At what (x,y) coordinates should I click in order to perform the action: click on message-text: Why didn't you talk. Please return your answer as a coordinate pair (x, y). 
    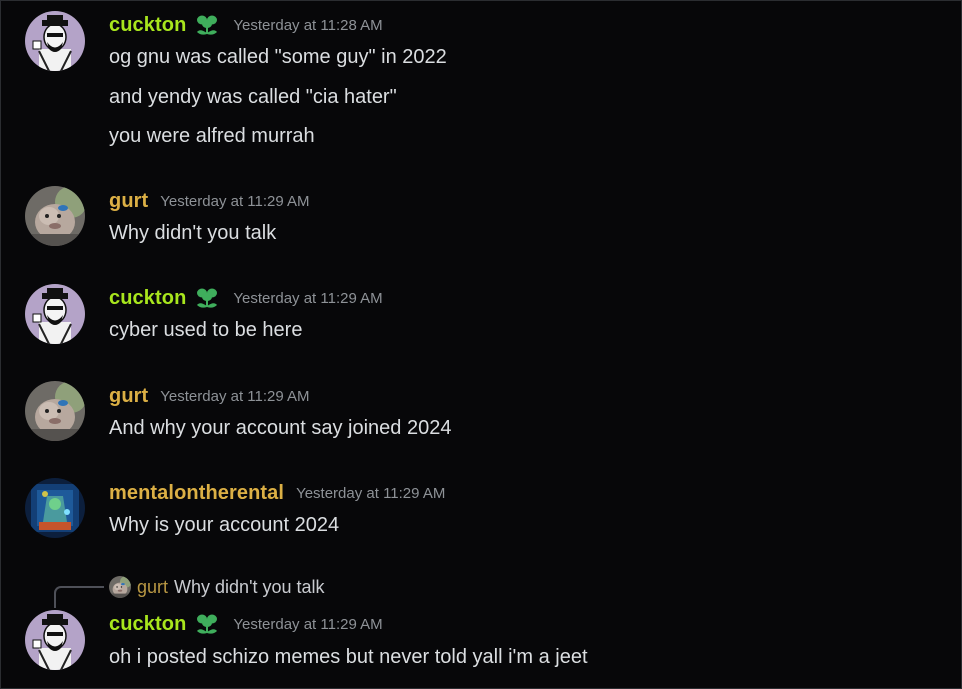
    Looking at the image, I should click on (193, 233).